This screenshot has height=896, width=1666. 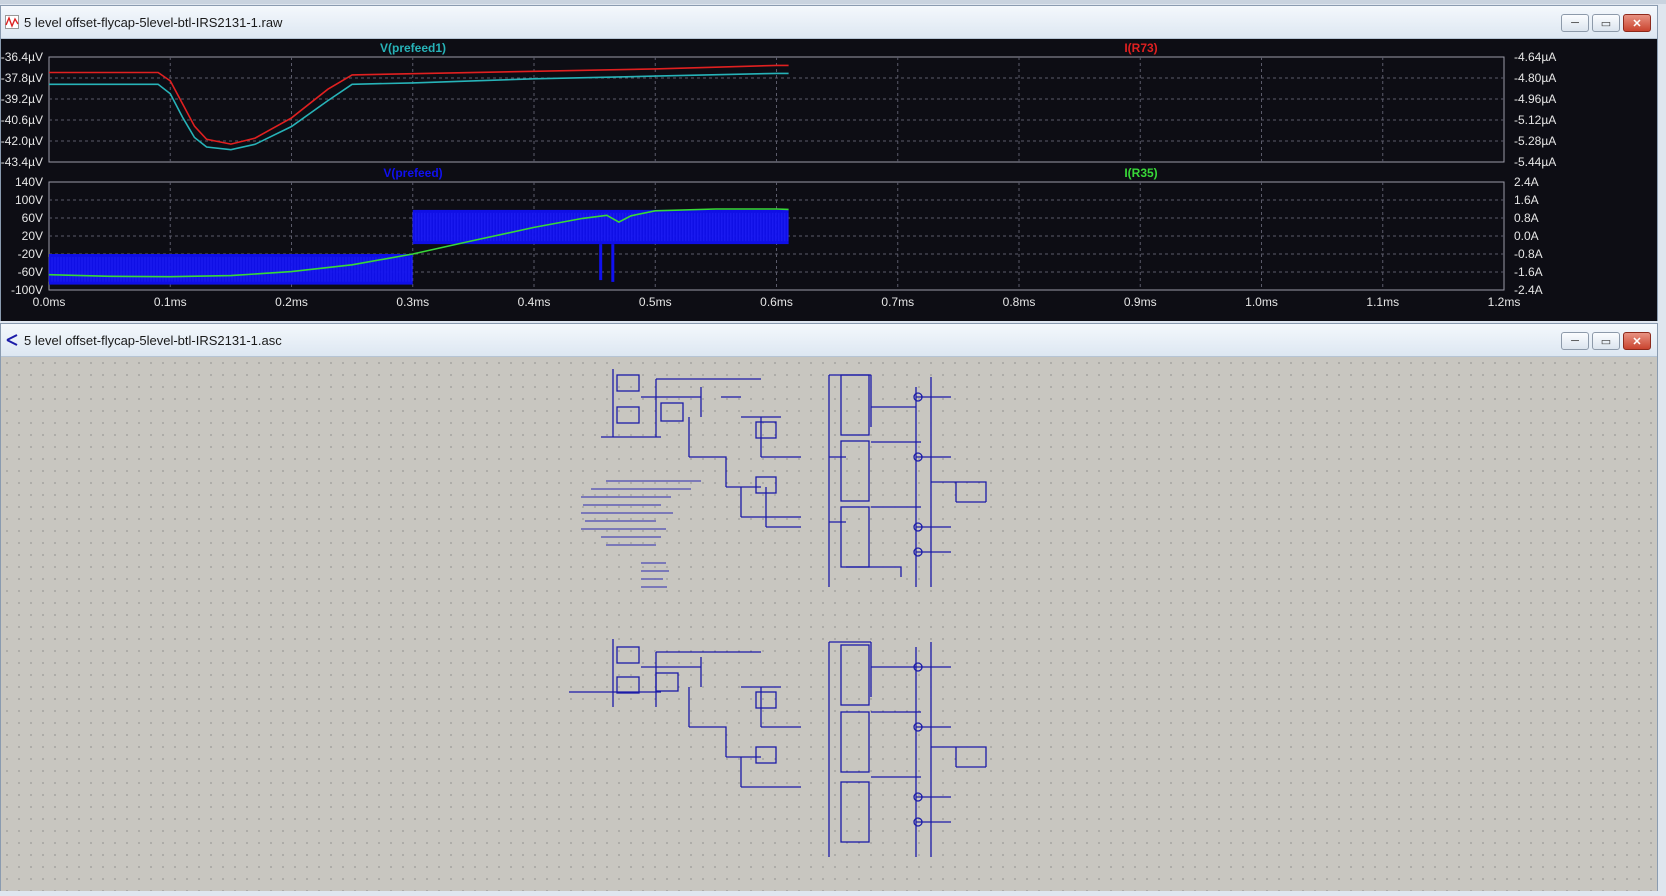 I want to click on power-stage-lower, so click(x=907, y=749).